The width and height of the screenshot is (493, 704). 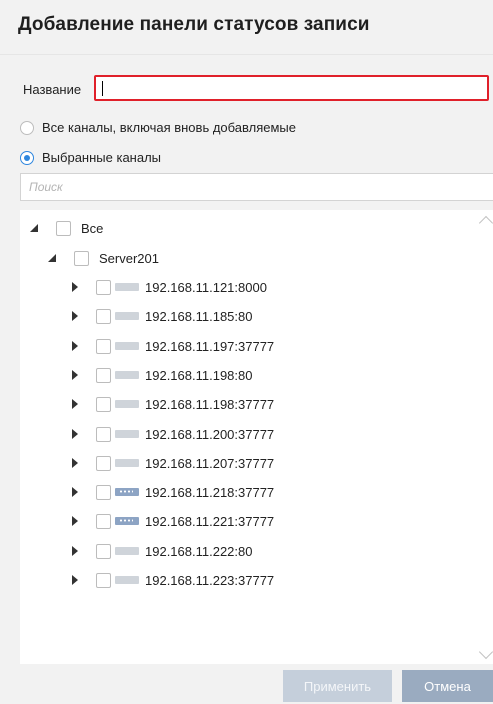 I want to click on tree-node-device: 192.168.11.221:37777, so click(x=171, y=521).